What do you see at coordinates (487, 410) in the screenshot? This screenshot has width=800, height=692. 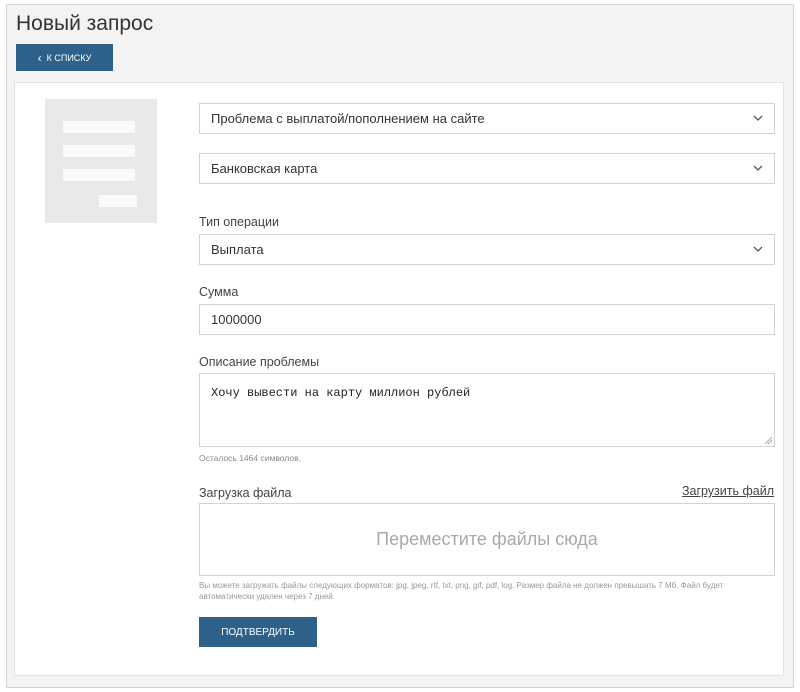 I see `description-textarea: Хочу вывести на карту миллион рублей` at bounding box center [487, 410].